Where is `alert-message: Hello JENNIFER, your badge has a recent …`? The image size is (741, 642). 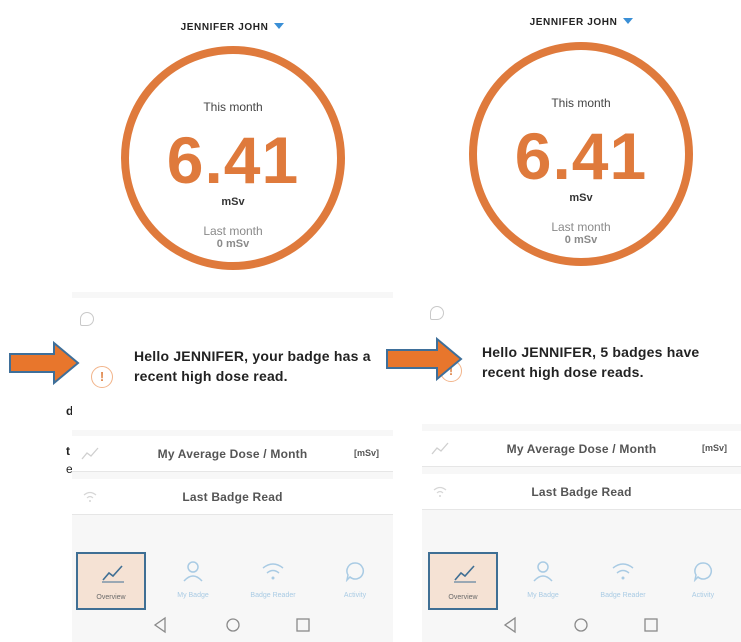 alert-message: Hello JENNIFER, your badge has a recent … is located at coordinates (252, 366).